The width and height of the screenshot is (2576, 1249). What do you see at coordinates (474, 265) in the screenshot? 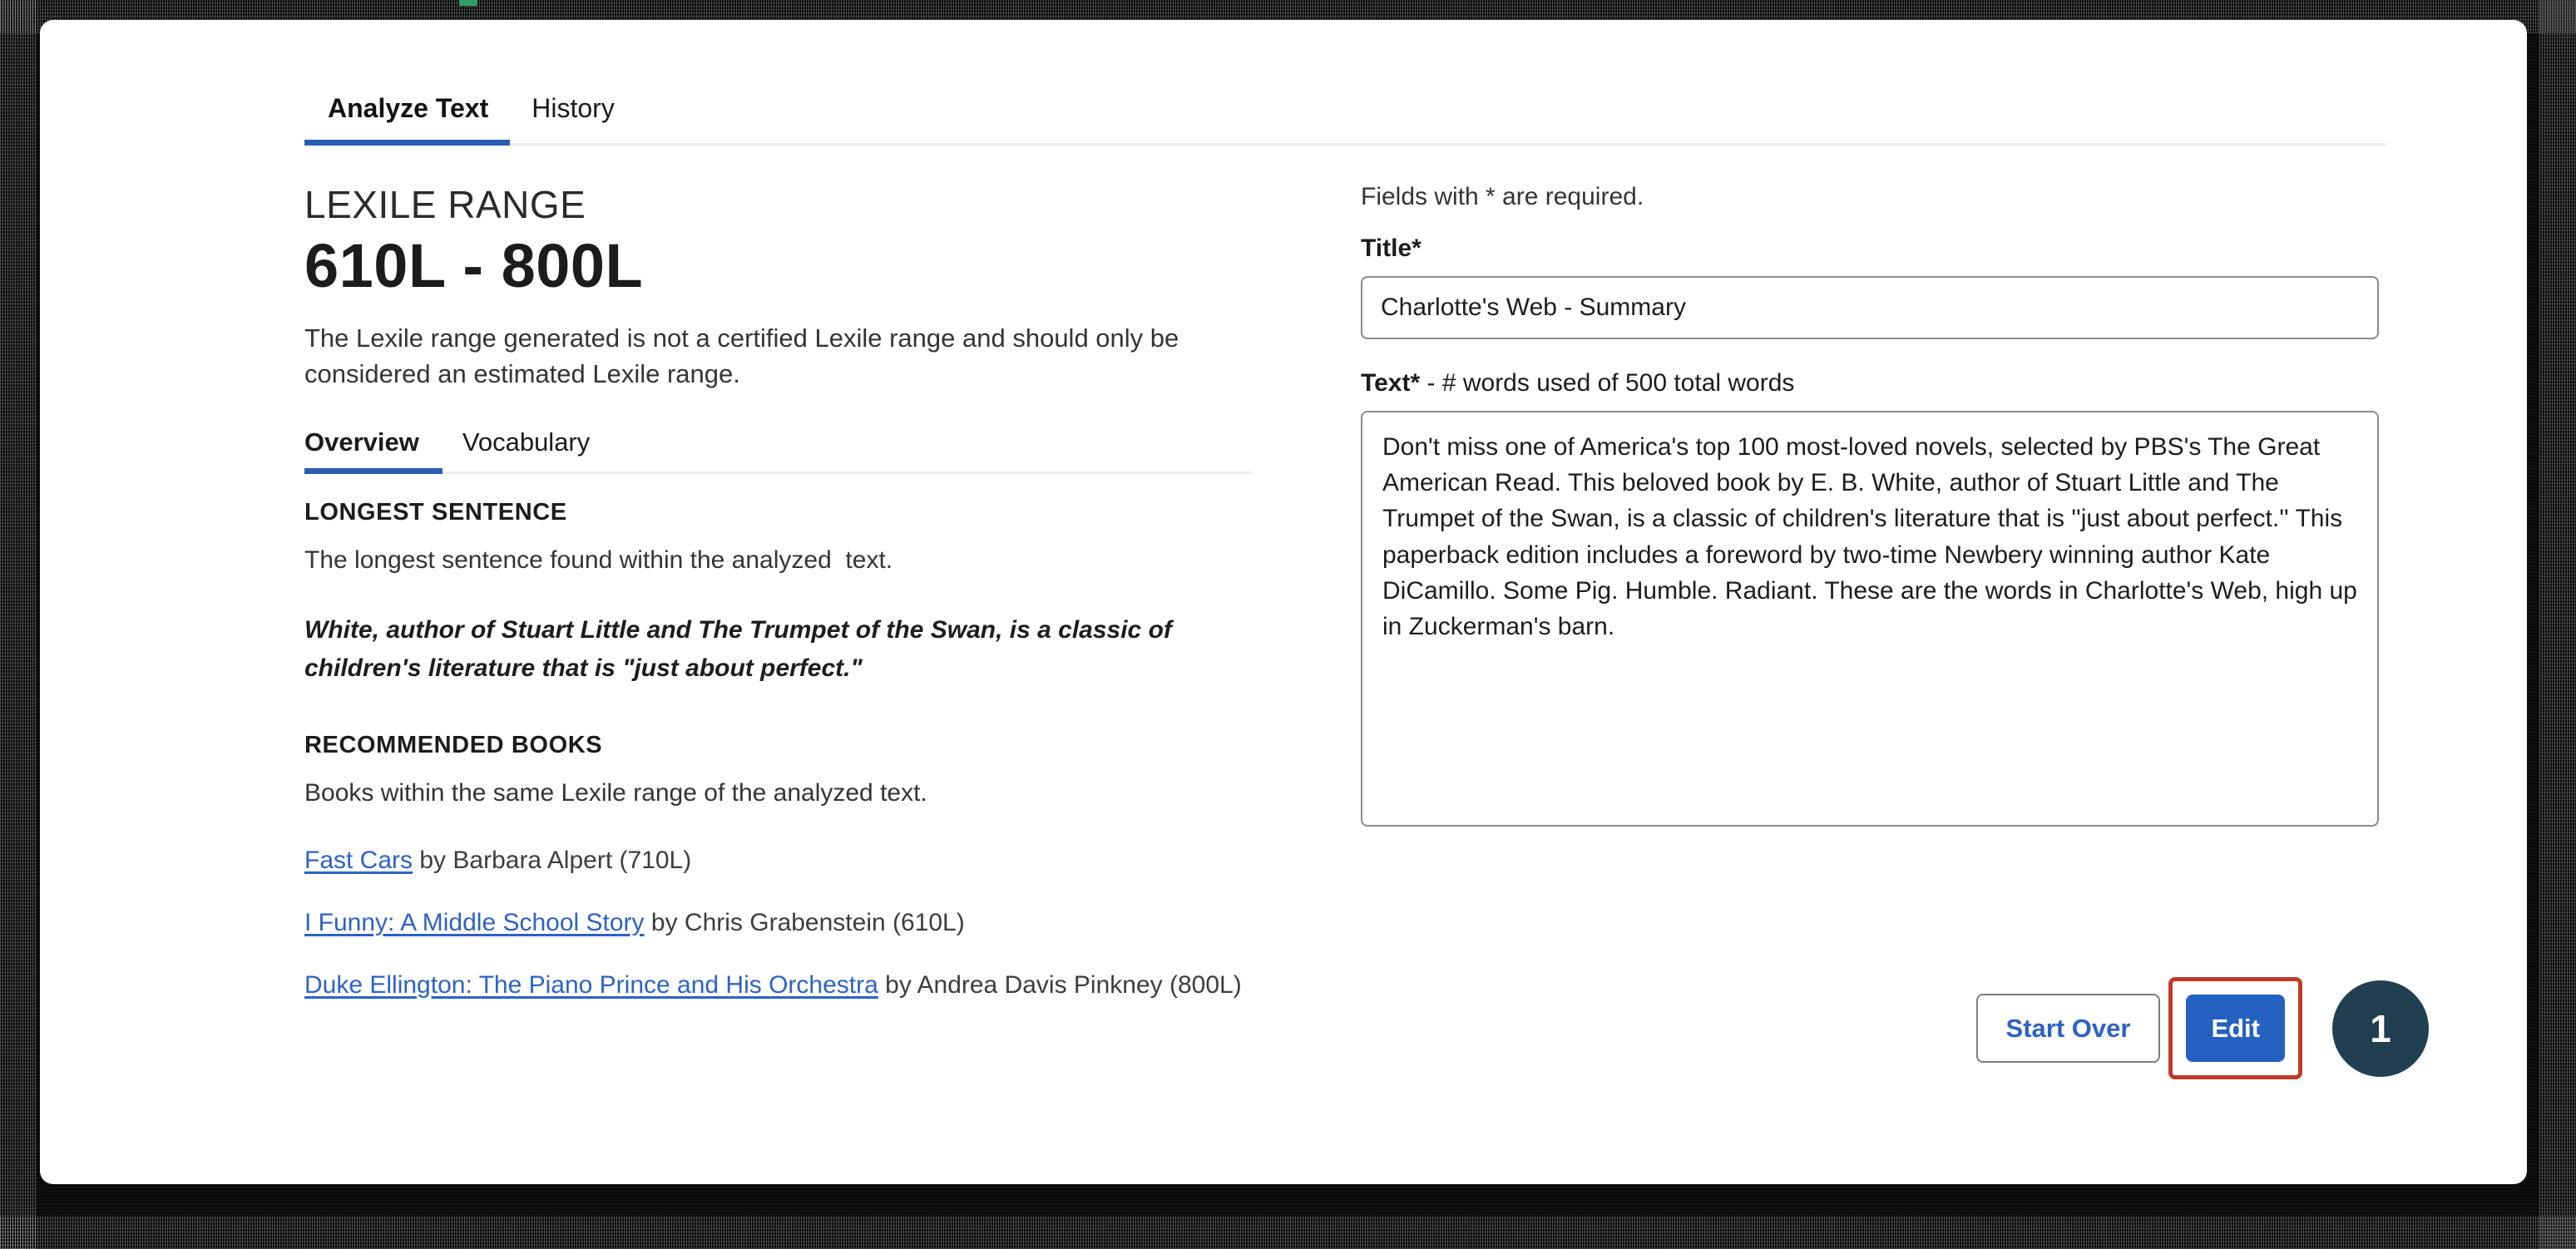
I see `lexile-range-value: 610L - 800L` at bounding box center [474, 265].